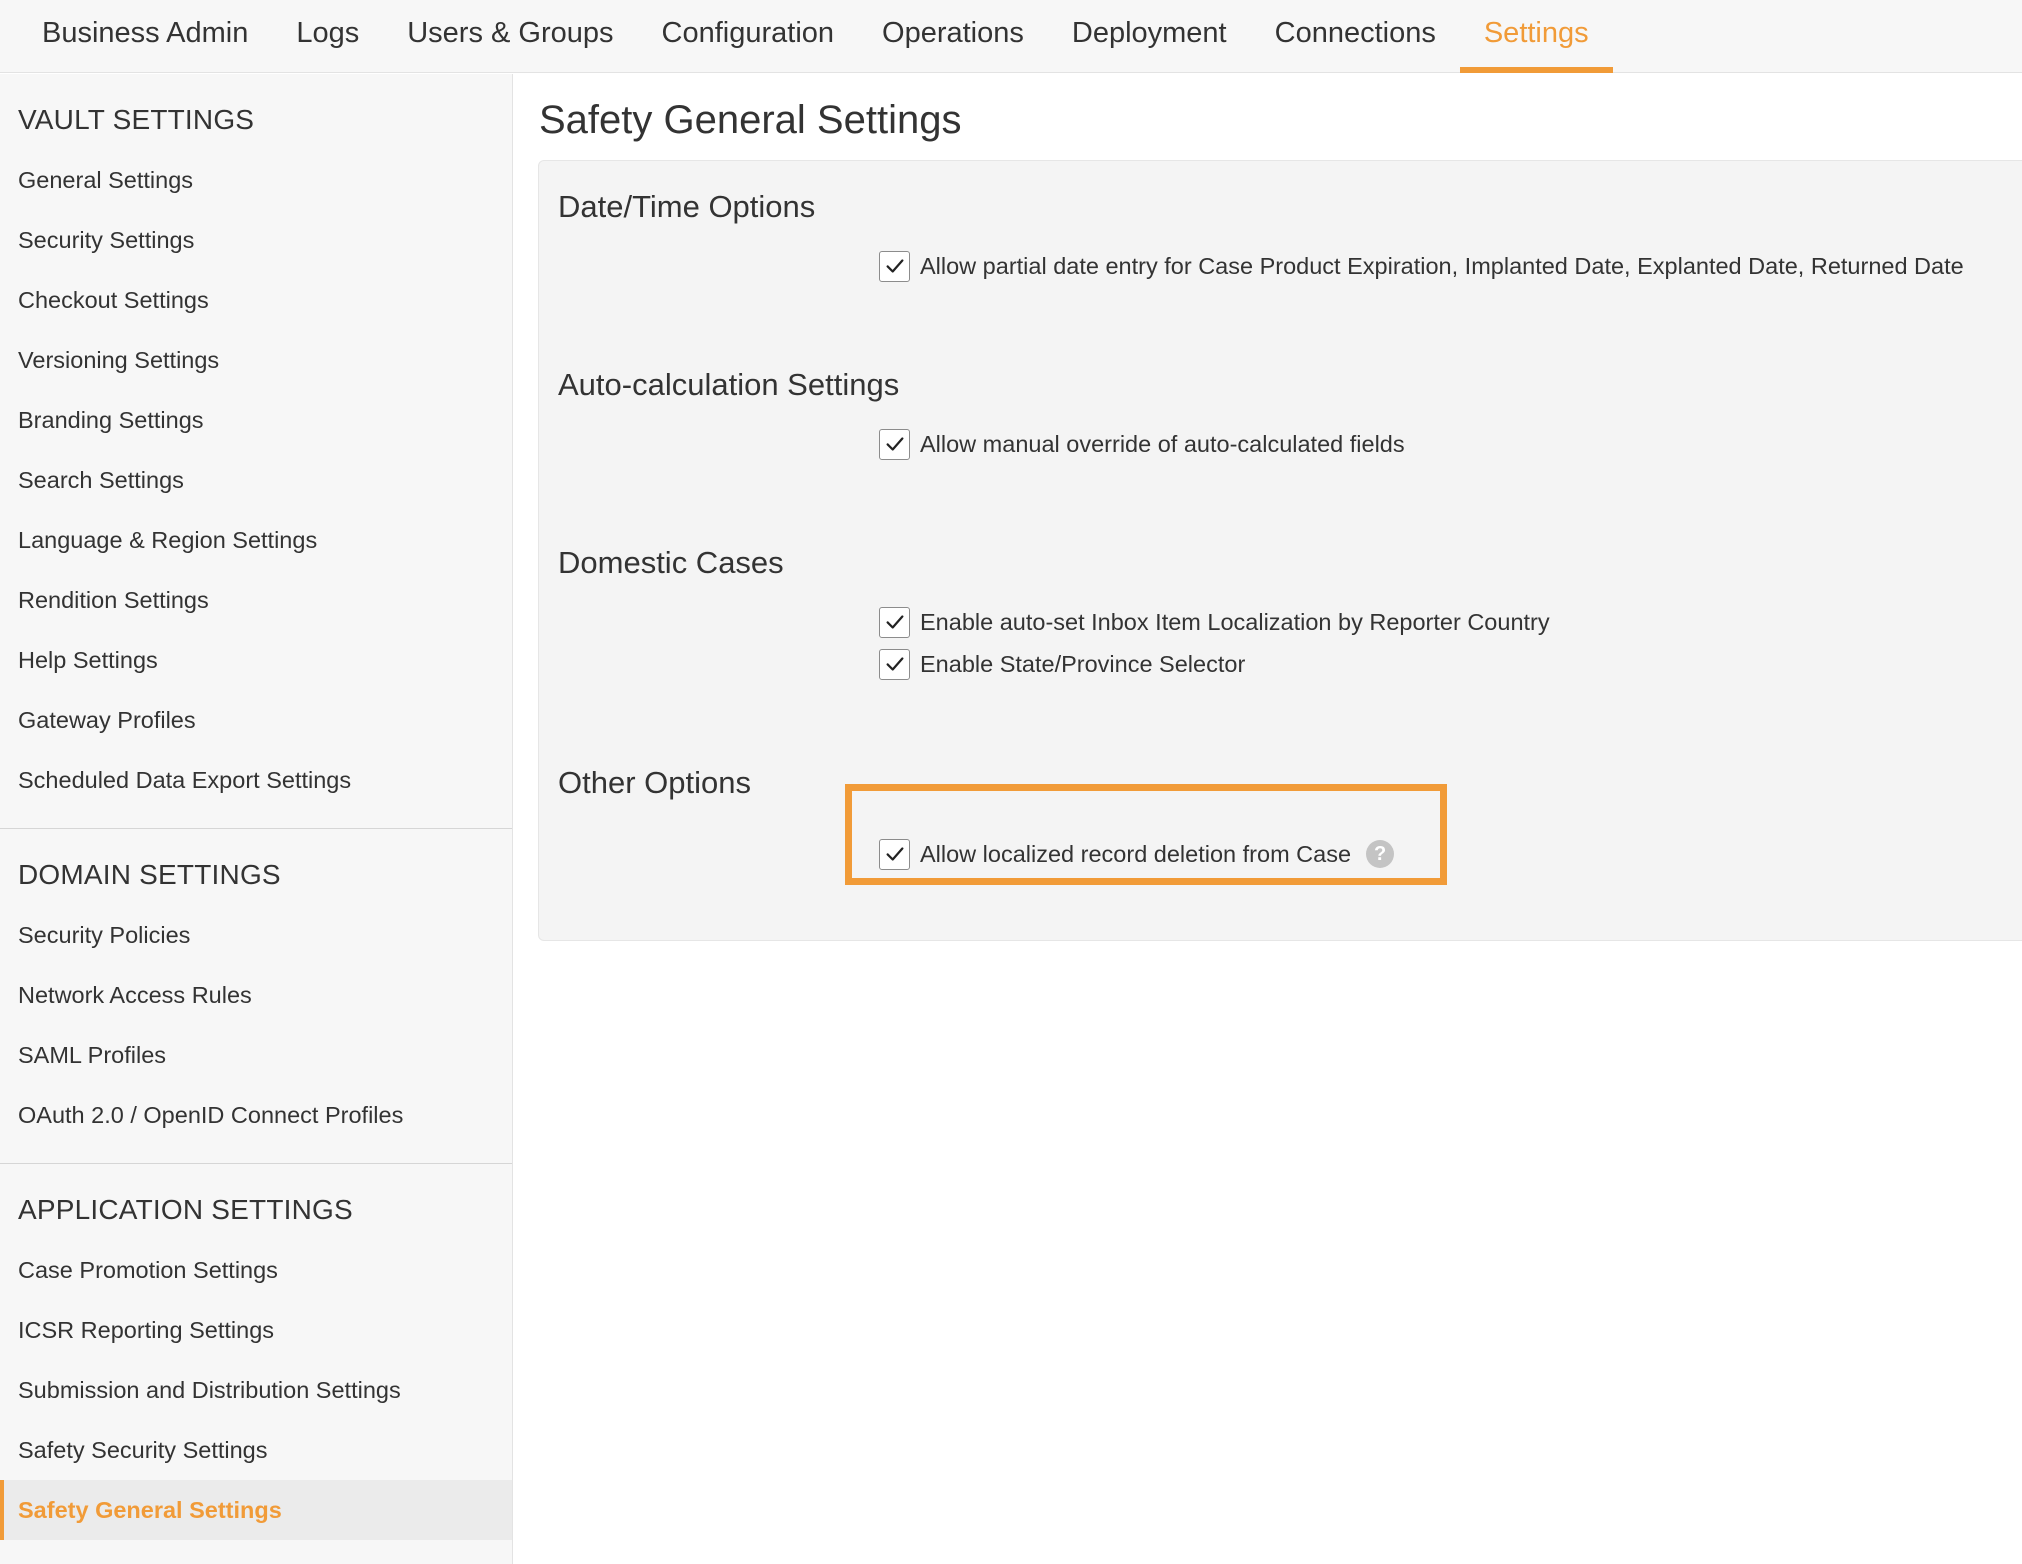  Describe the element at coordinates (748, 36) in the screenshot. I see `tab-configuration: Configuration` at that location.